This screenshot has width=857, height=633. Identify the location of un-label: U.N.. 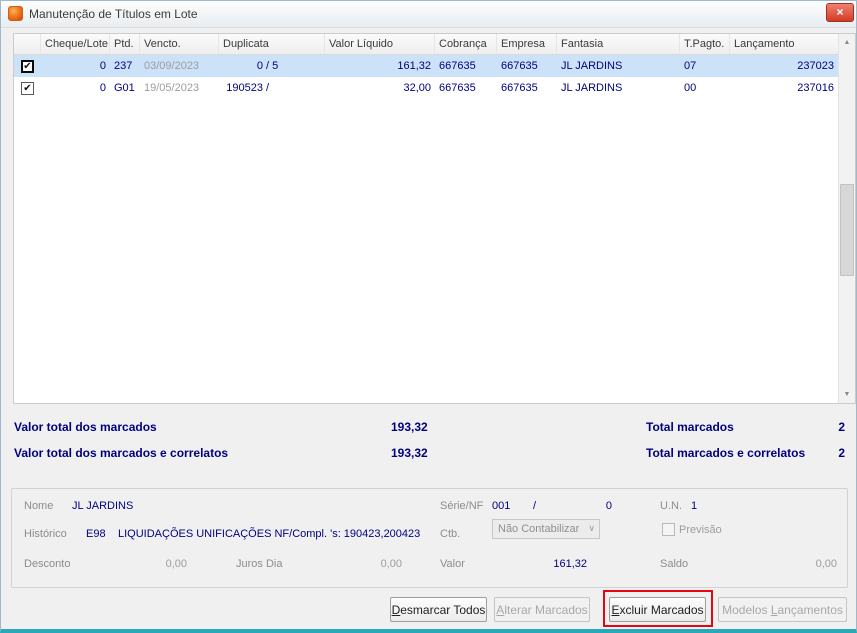
(671, 506).